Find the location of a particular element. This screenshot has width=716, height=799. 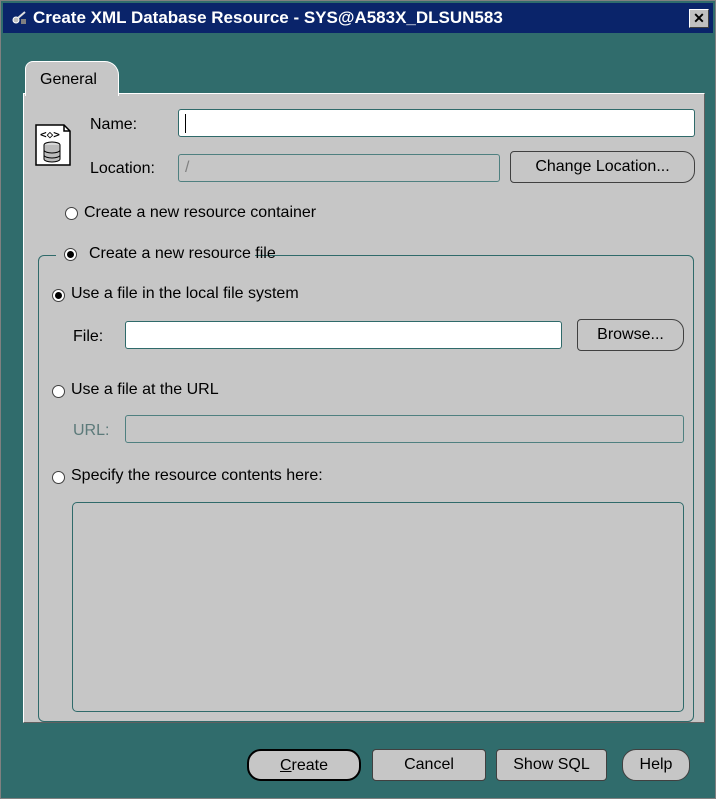

contents-radio is located at coordinates (58, 477).